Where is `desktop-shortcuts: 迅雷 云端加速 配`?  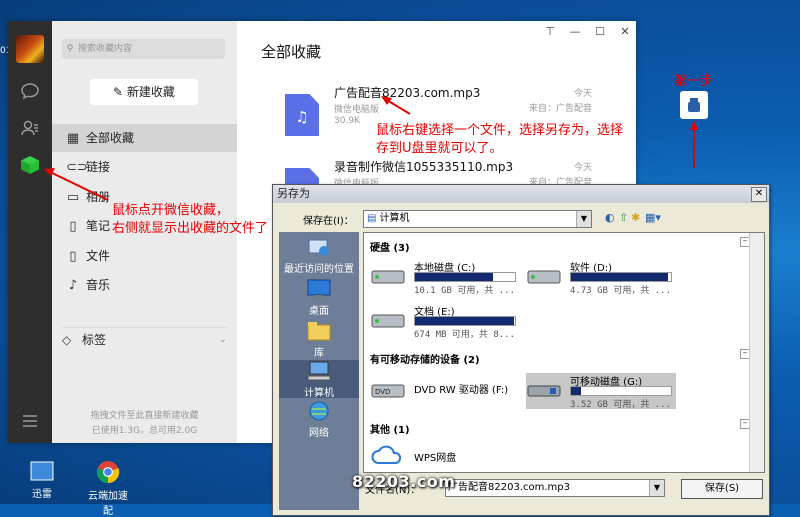 desktop-shortcuts: 迅雷 云端加速 配 is located at coordinates (135, 488).